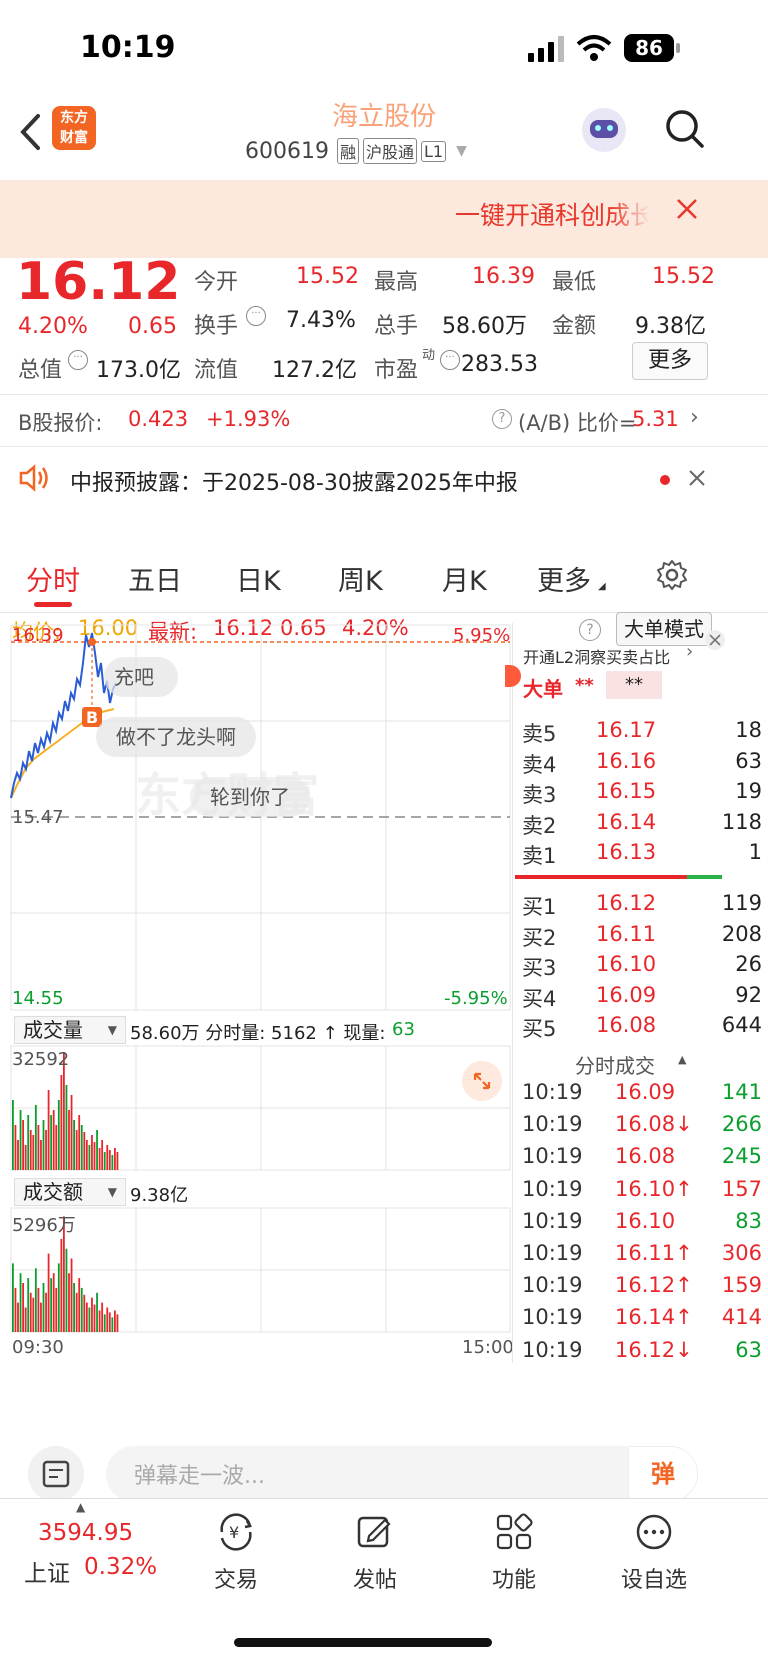  What do you see at coordinates (642, 1225) in the screenshot?
I see `tick-row: 10:19 16.10 83` at bounding box center [642, 1225].